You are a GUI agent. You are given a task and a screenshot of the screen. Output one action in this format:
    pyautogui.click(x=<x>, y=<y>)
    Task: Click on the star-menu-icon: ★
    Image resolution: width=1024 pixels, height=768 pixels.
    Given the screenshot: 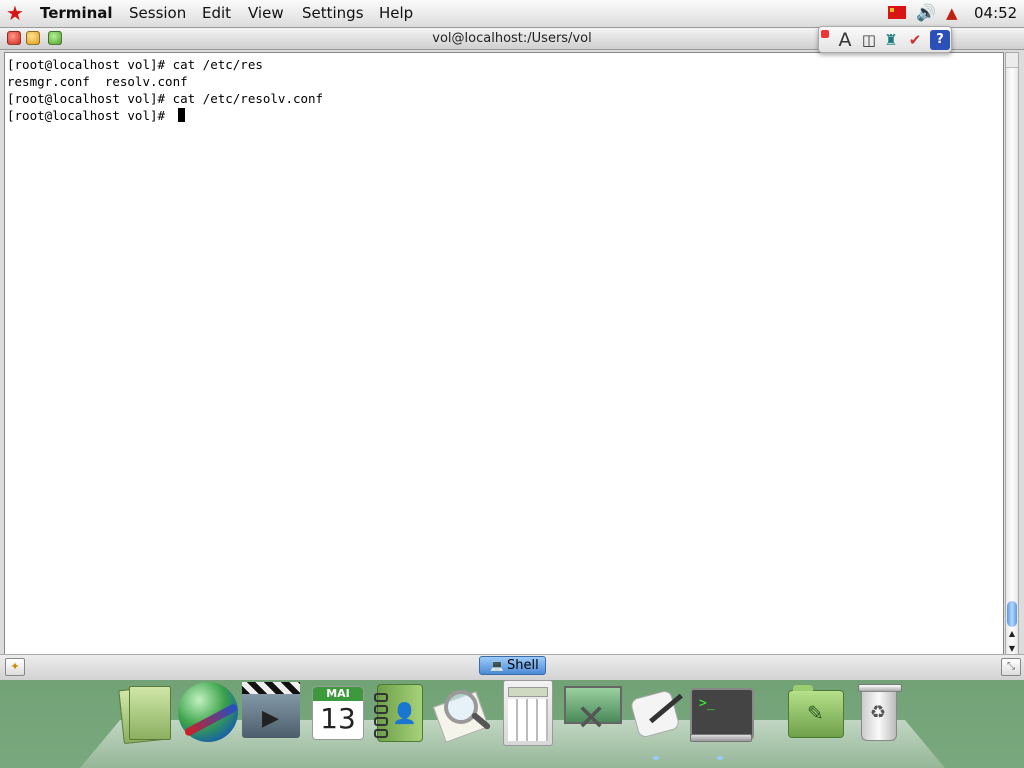 What is the action you would take?
    pyautogui.click(x=15, y=13)
    